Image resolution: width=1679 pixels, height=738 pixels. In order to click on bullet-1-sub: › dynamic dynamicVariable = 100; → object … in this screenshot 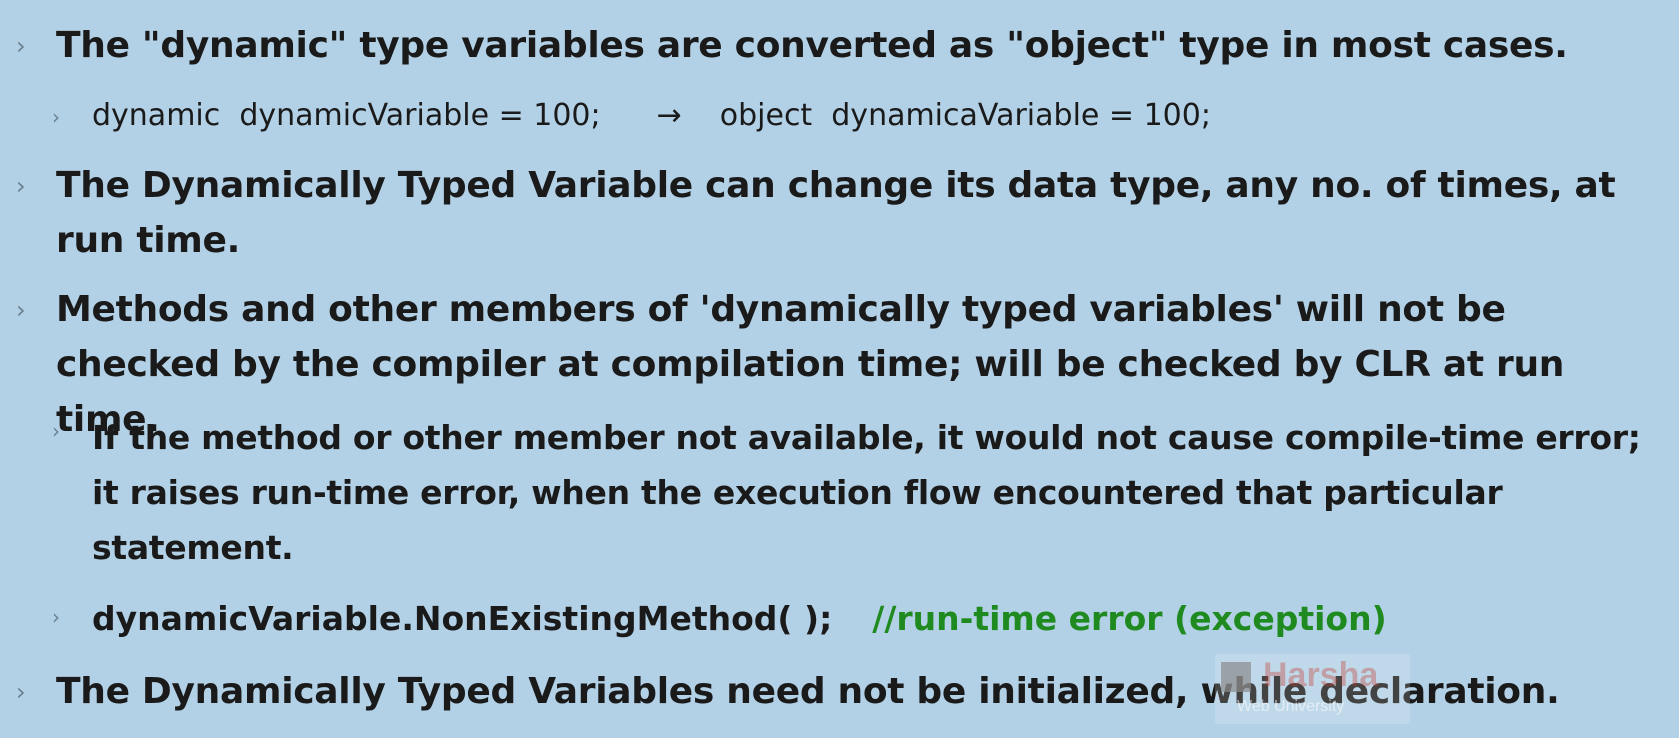, I will do `click(852, 116)`.